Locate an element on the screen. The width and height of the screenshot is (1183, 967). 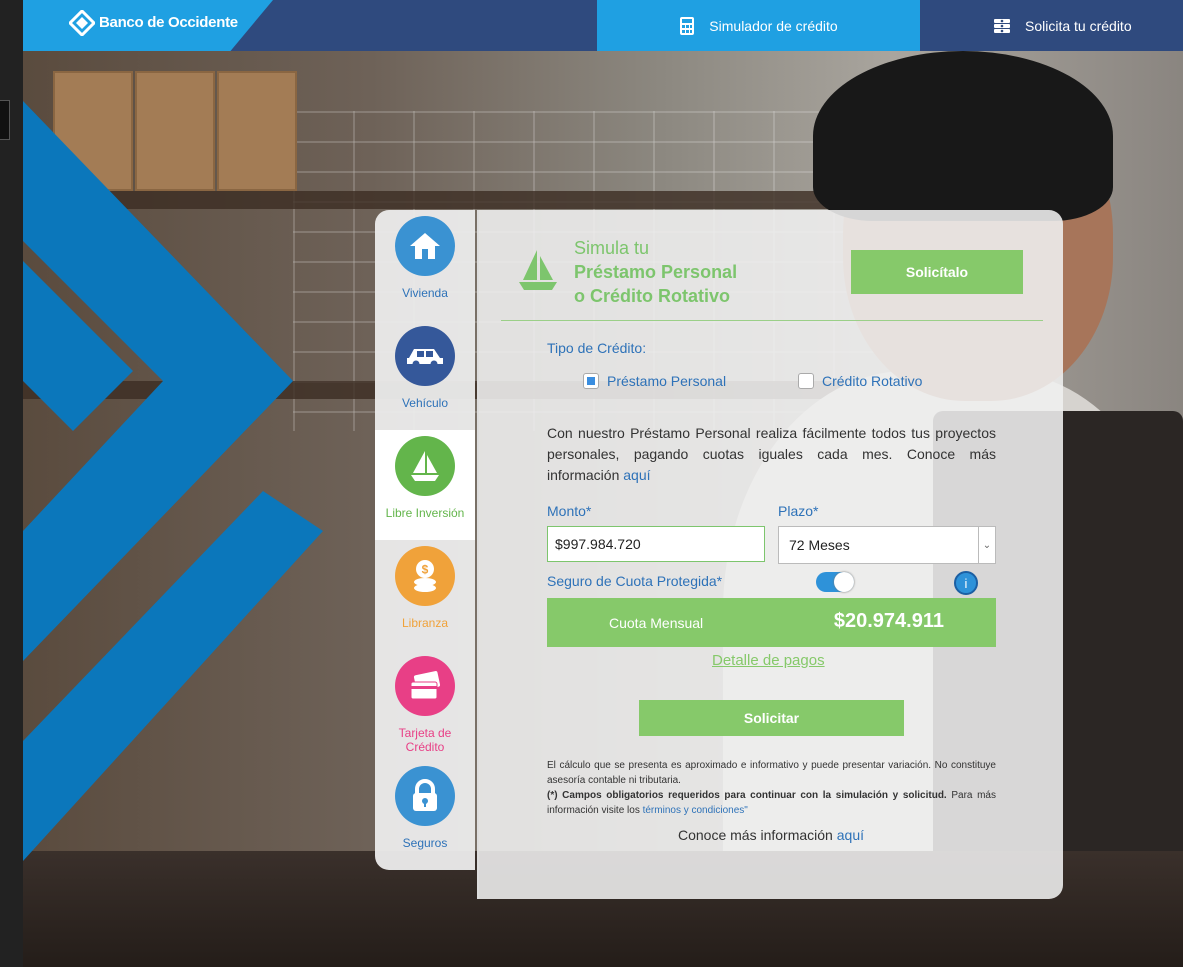
detalle-pagos-link: Detalle de pagos is located at coordinates (768, 660).